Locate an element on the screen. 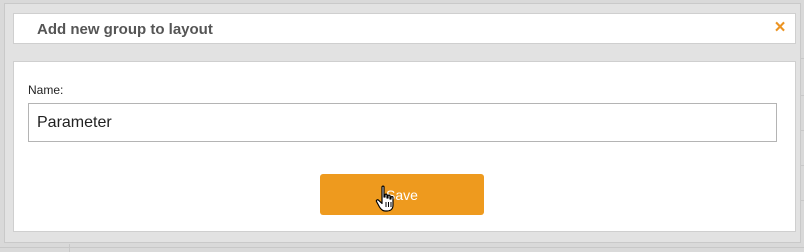 Image resolution: width=804 pixels, height=252 pixels. dialog-title: Add new group to layout is located at coordinates (125, 29).